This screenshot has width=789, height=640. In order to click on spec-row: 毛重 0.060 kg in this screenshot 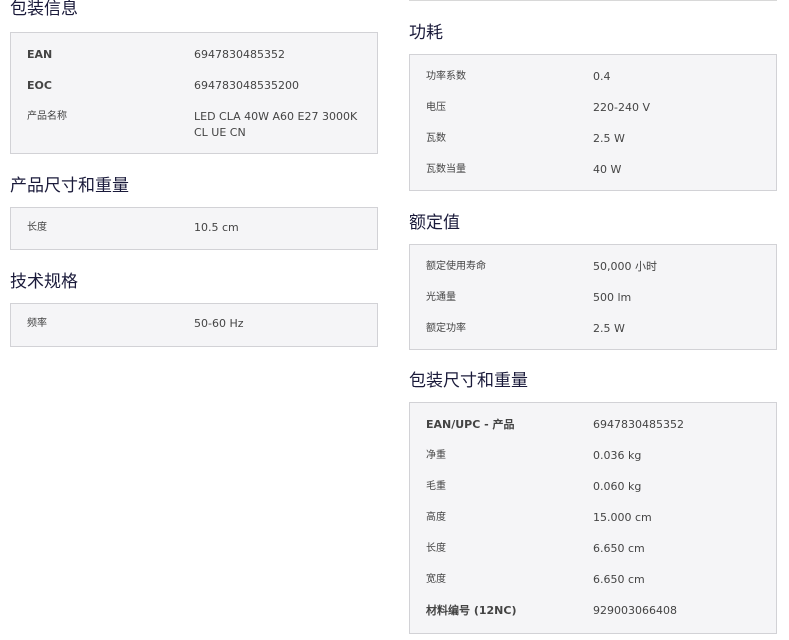, I will do `click(593, 487)`.